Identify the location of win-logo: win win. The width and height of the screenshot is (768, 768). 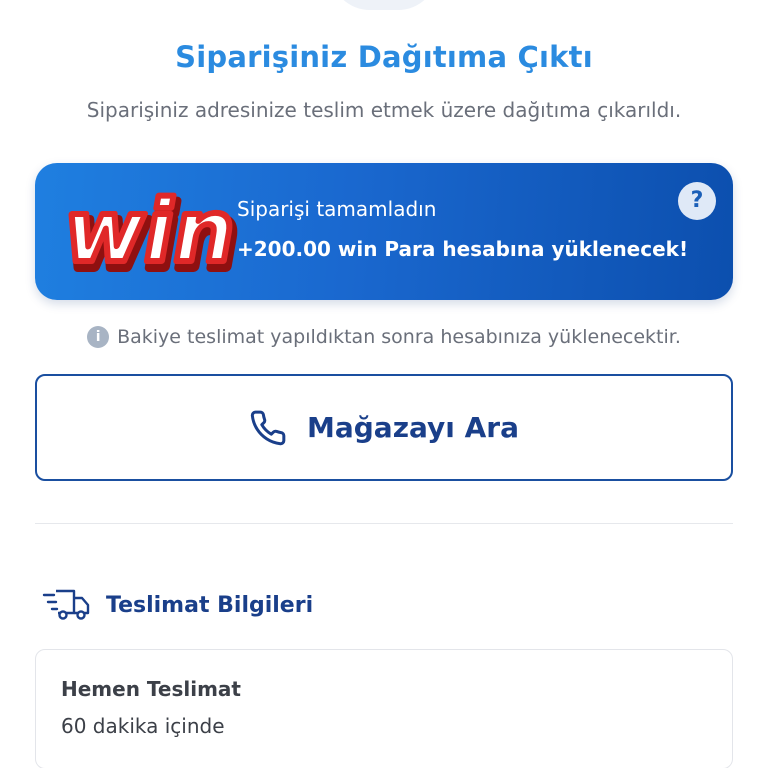
(153, 232).